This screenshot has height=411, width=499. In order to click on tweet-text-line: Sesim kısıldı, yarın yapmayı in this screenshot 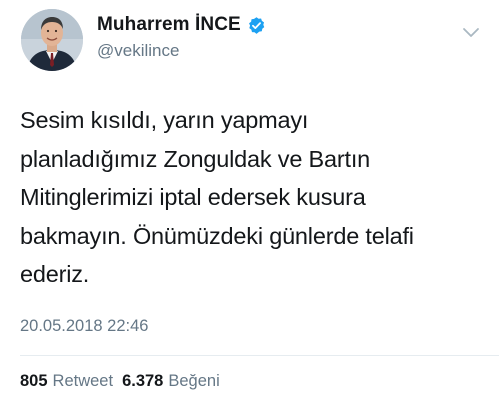, I will do `click(164, 120)`.